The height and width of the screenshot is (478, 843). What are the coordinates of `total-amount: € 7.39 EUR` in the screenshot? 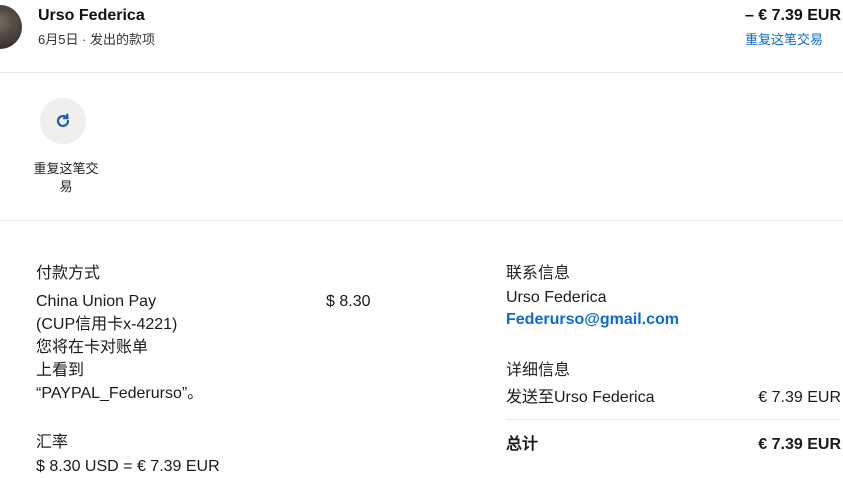 It's located at (799, 444).